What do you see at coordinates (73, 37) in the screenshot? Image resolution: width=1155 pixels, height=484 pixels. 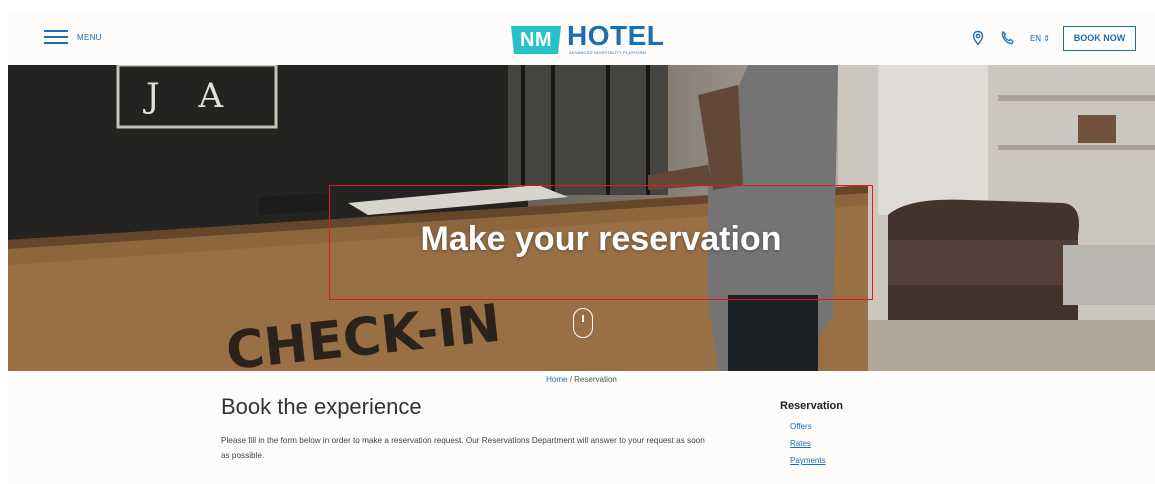 I see `menu-button: MENU` at bounding box center [73, 37].